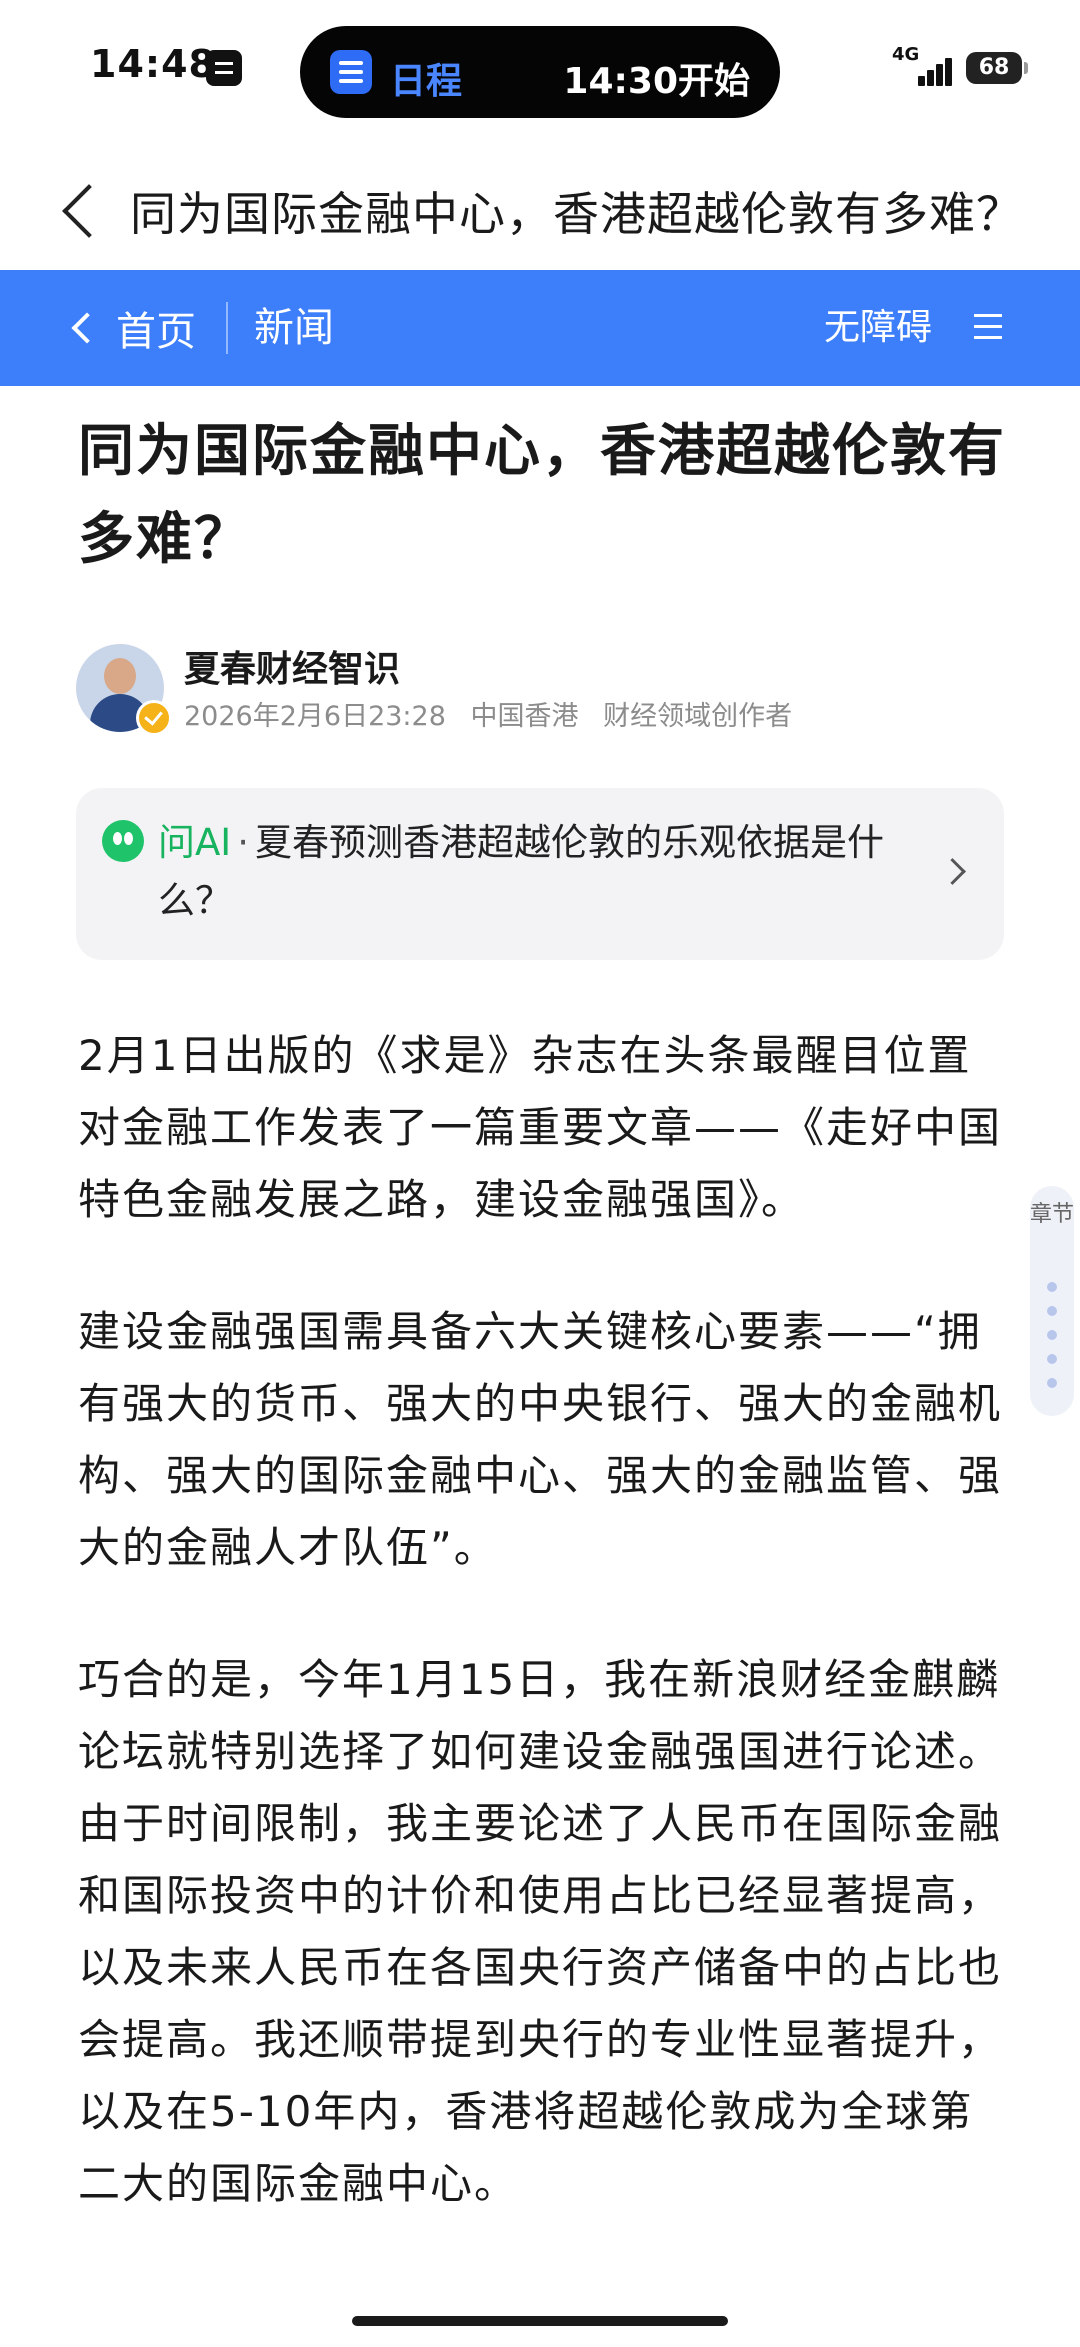 This screenshot has height=2347, width=1080. What do you see at coordinates (156, 332) in the screenshot?
I see `nav-home-label: 首页` at bounding box center [156, 332].